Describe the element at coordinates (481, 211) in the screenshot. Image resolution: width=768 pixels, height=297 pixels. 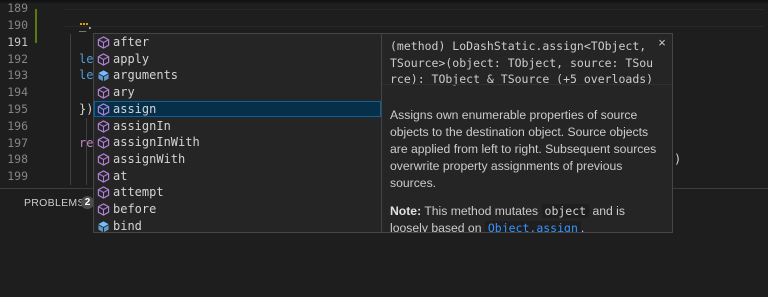
I see `note-text: This method mutates` at that location.